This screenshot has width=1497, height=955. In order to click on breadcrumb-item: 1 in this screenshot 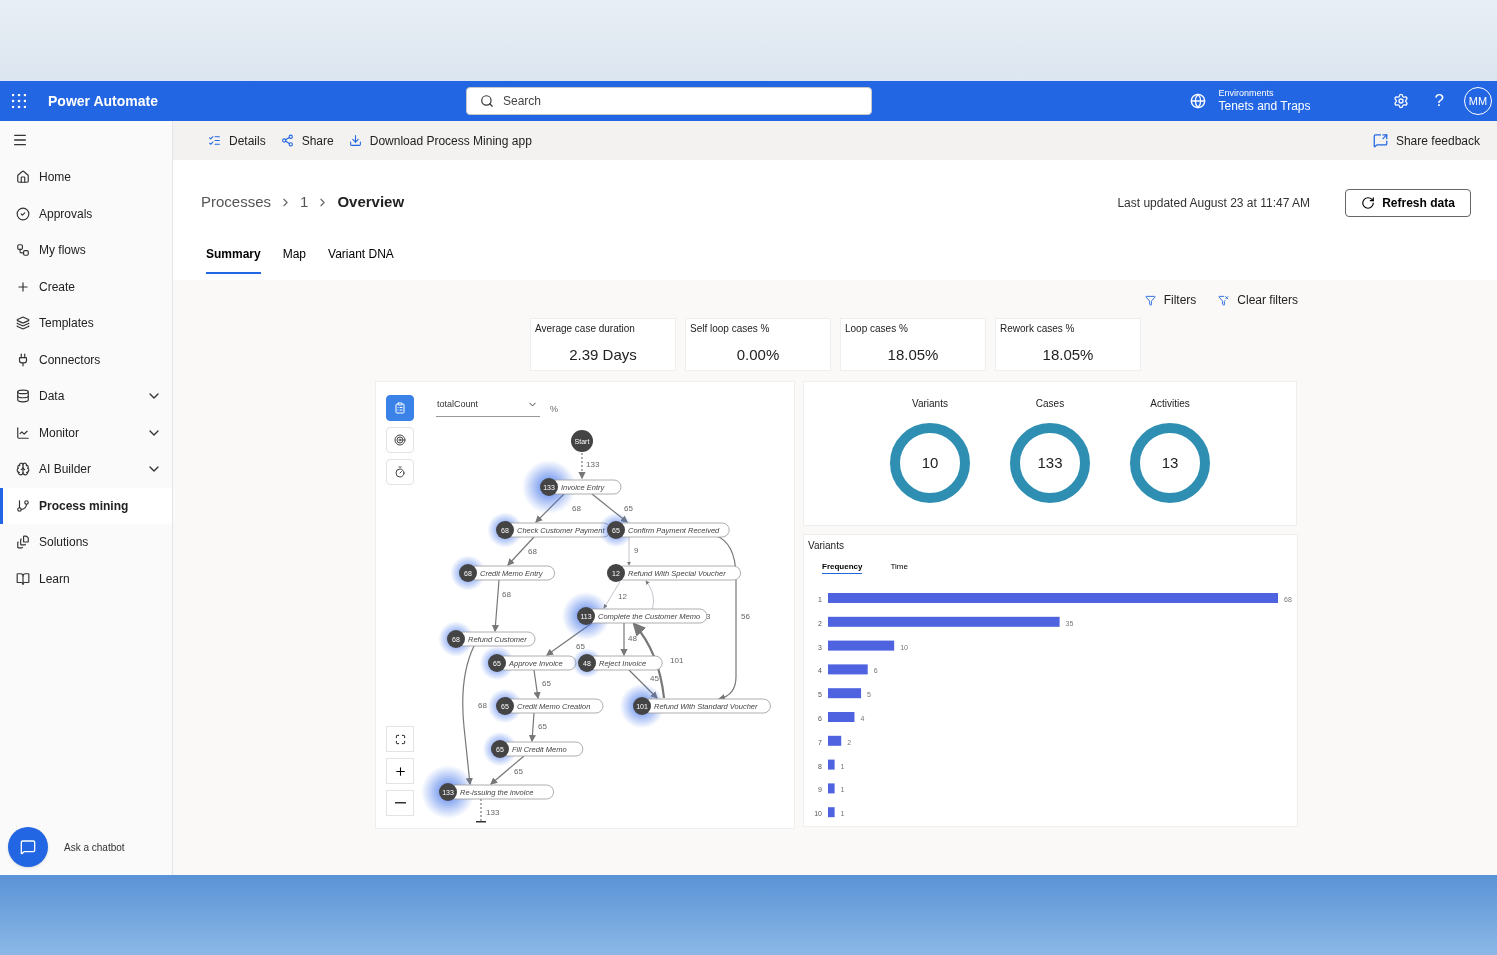, I will do `click(304, 202)`.